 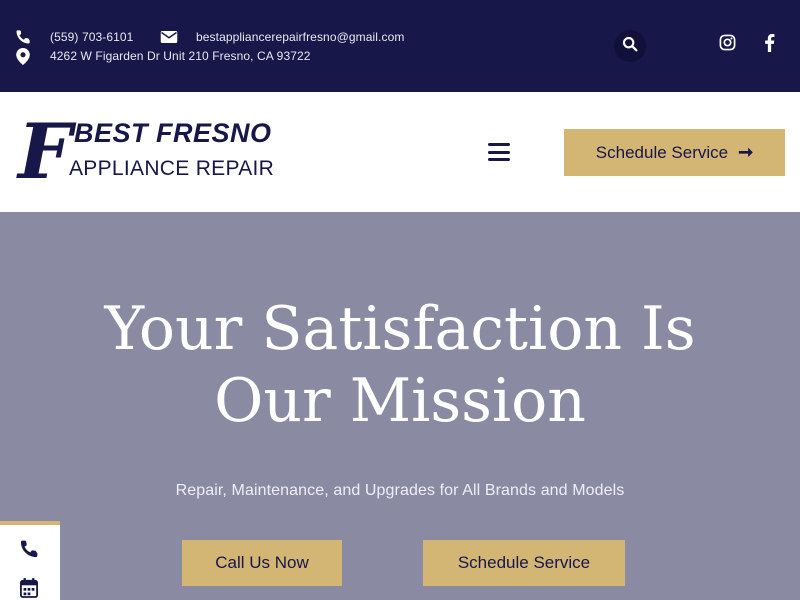 I want to click on call-us-now-label: Call Us Now, so click(x=262, y=562).